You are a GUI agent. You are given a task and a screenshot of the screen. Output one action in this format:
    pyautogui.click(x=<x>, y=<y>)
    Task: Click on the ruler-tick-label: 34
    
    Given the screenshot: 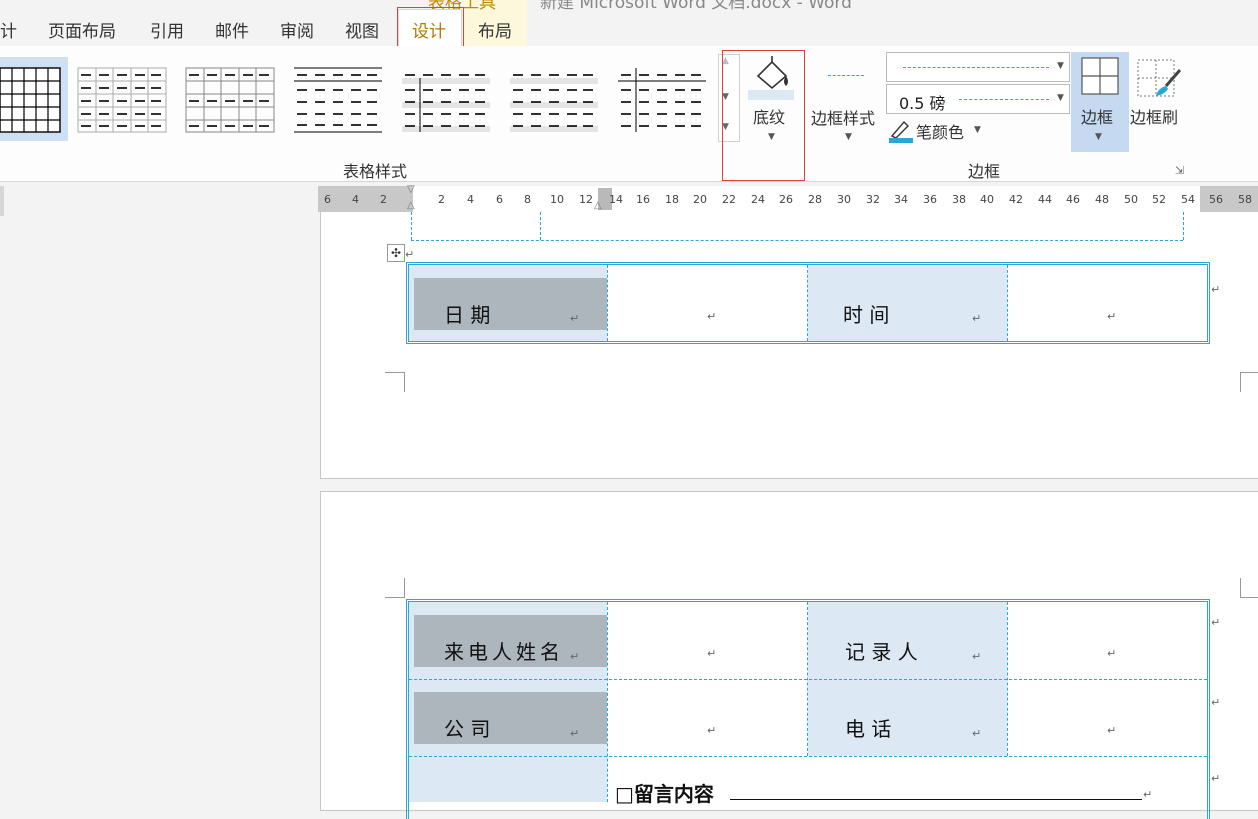 What is the action you would take?
    pyautogui.click(x=901, y=199)
    